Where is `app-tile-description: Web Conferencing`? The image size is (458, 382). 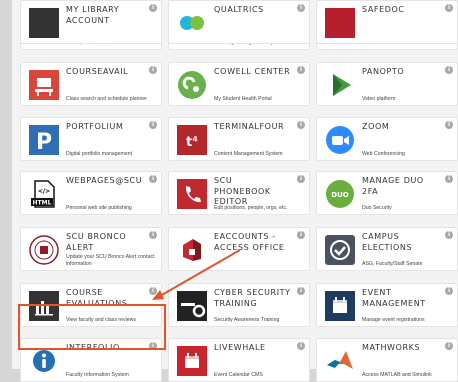 app-tile-description: Web Conferencing is located at coordinates (383, 153).